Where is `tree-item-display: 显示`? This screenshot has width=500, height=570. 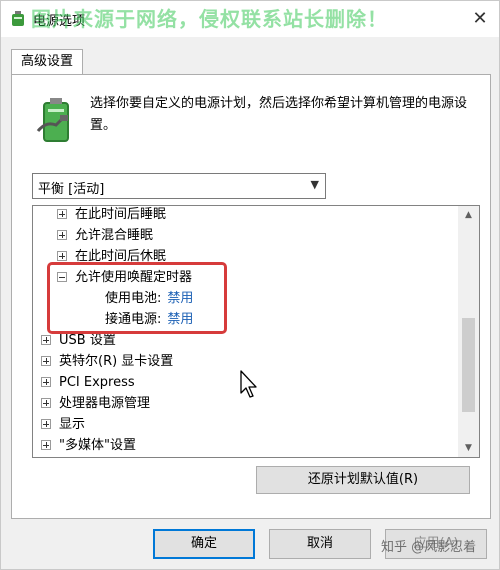 tree-item-display: 显示 is located at coordinates (63, 424).